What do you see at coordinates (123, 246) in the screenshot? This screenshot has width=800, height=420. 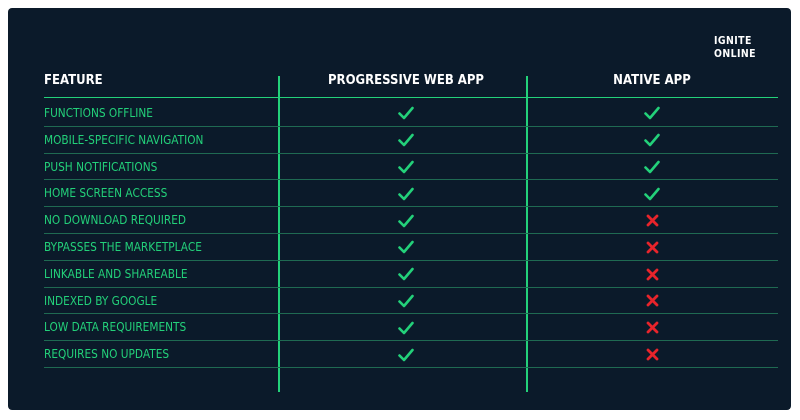 I see `feature-label: BYPASSES THE MARKETPLACE` at bounding box center [123, 246].